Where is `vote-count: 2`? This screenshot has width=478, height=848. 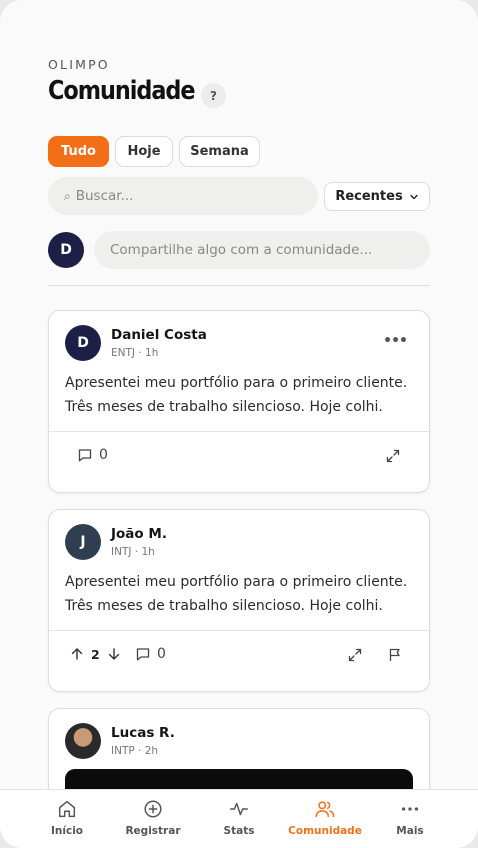
vote-count: 2 is located at coordinates (95, 654).